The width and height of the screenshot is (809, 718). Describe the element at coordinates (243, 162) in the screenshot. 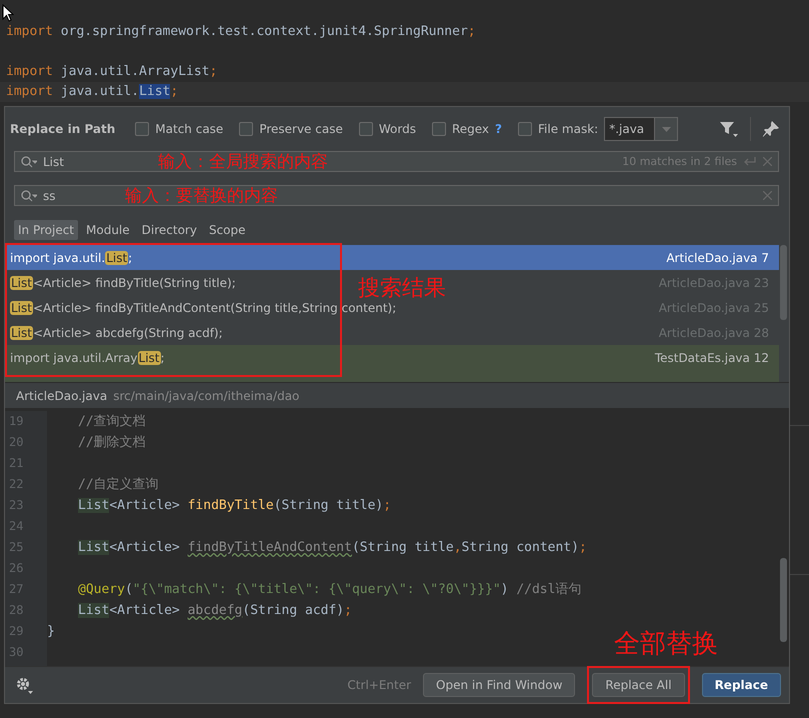

I see `annotation-text: 输入：全局搜索的内容` at that location.